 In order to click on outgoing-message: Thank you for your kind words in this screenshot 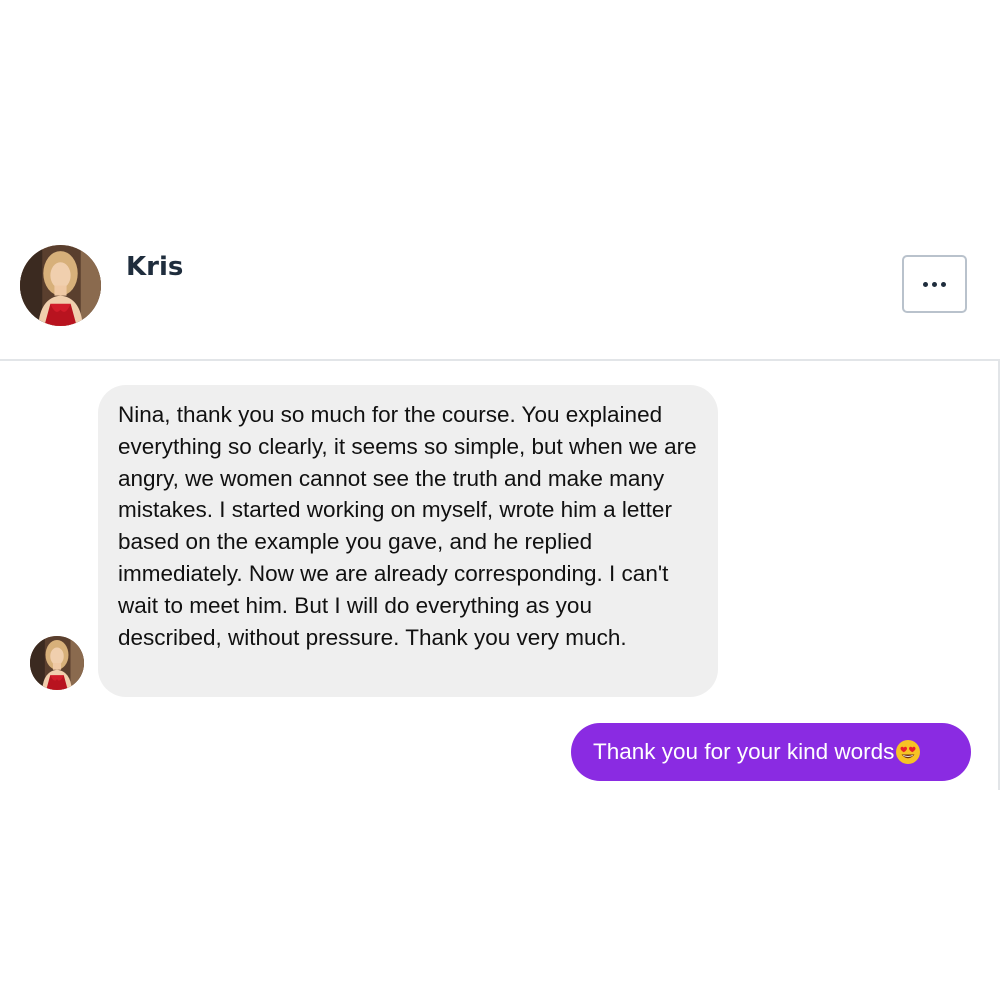, I will do `click(771, 752)`.